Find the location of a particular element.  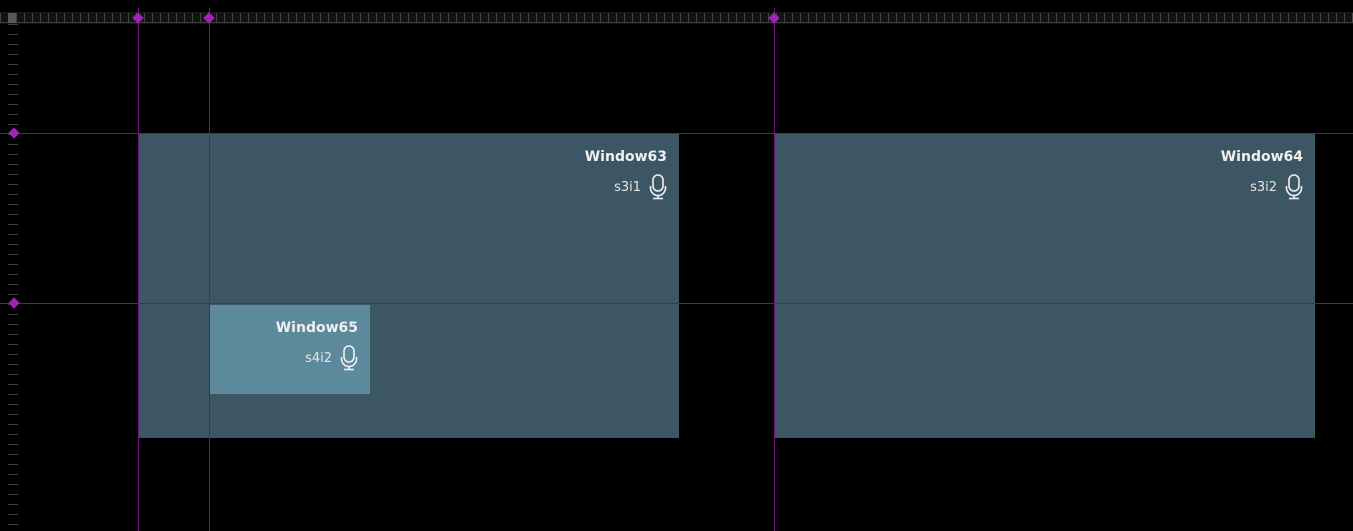

window-title: Window64 is located at coordinates (1261, 157).